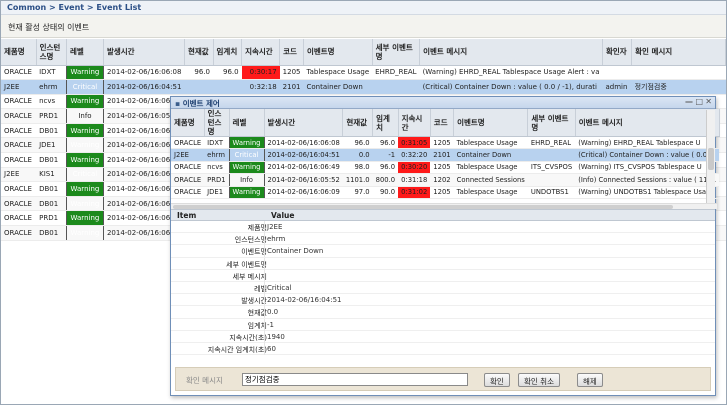 The image size is (727, 405). Describe the element at coordinates (490, 180) in the screenshot. I see `cell-event: Connected Sessions` at that location.